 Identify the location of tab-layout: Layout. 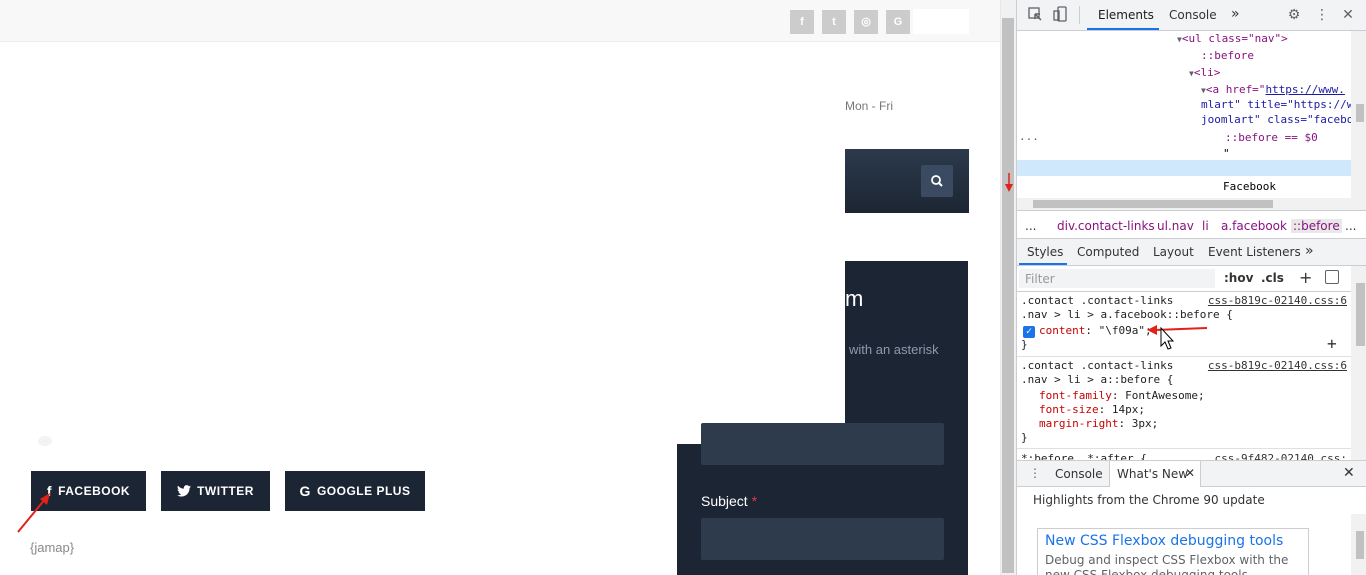
(1173, 252).